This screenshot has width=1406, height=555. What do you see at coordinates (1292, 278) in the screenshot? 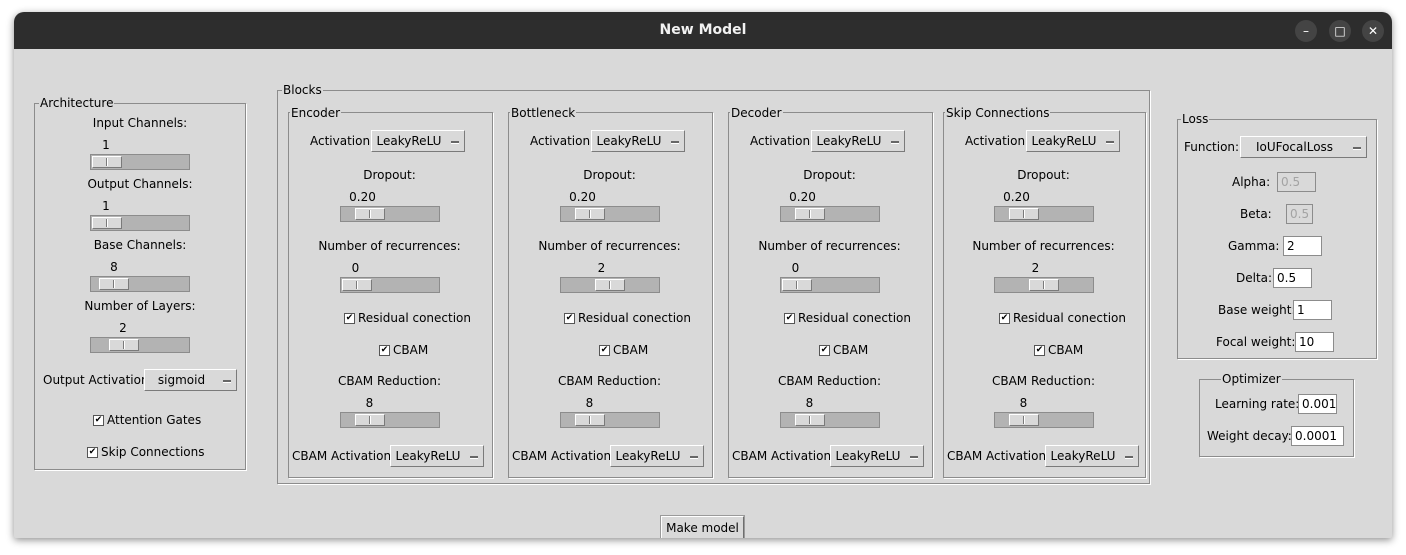
I see `delta-field: 0.5` at bounding box center [1292, 278].